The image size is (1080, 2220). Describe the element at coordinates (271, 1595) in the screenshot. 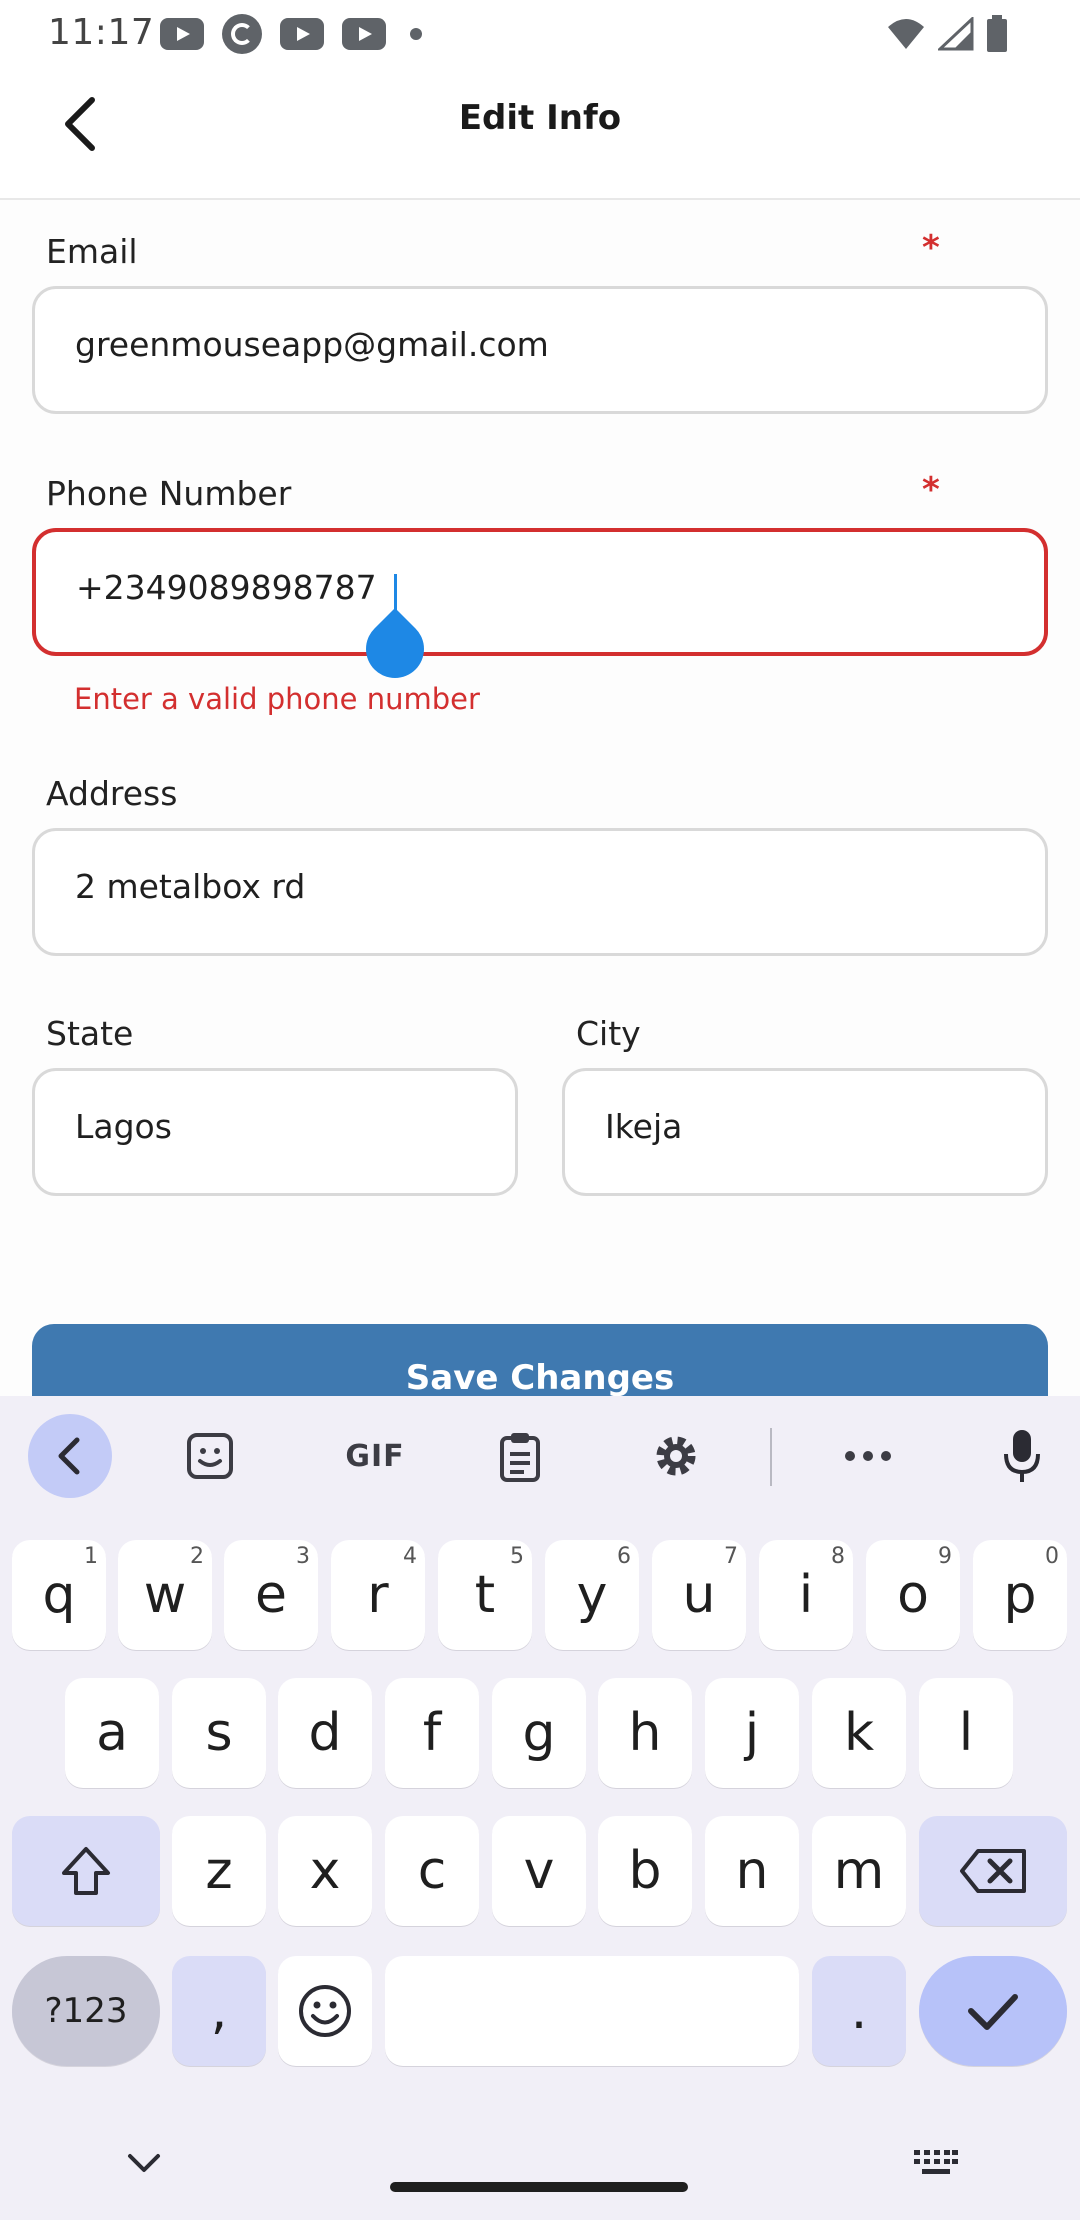

I see `key-e: e3` at that location.